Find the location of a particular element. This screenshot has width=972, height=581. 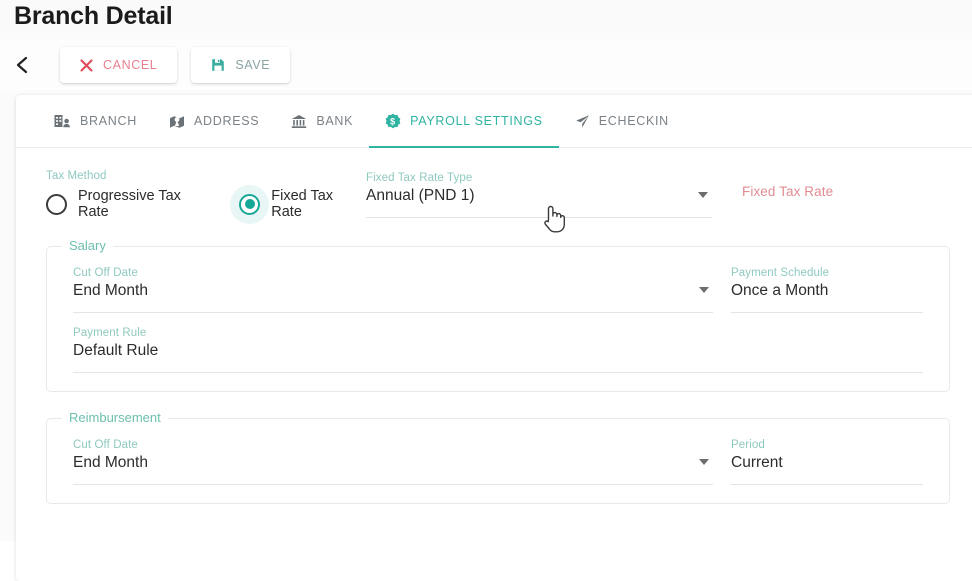

tab-echeckin-label: ECHECKIN is located at coordinates (633, 121).